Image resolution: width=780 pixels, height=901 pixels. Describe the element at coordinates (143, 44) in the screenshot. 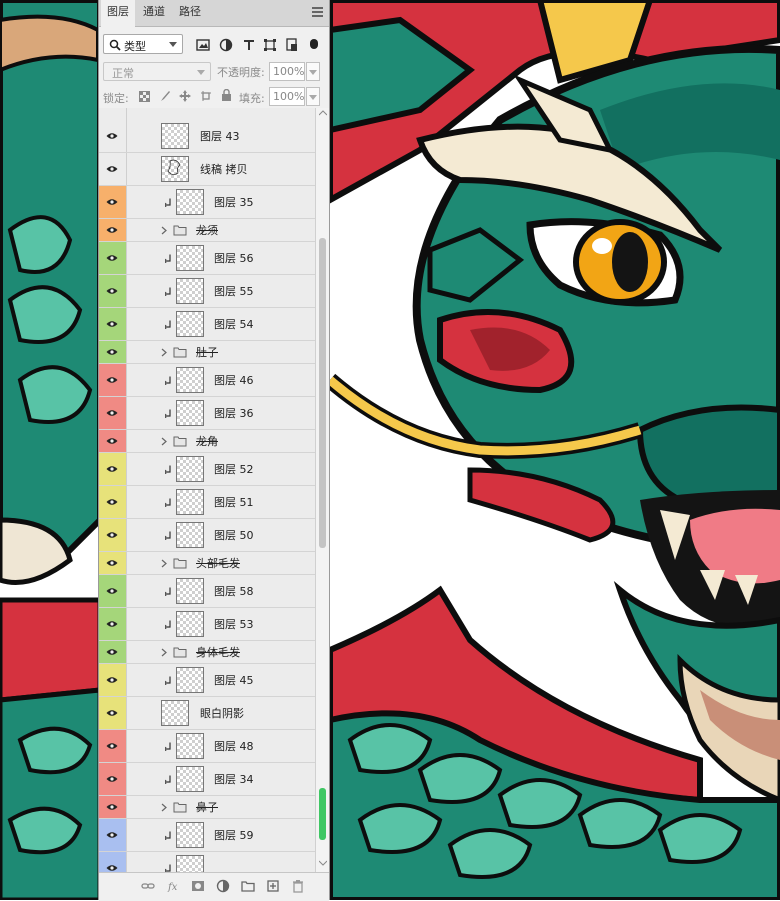

I see `filter-kind-dropdown: 类型` at that location.